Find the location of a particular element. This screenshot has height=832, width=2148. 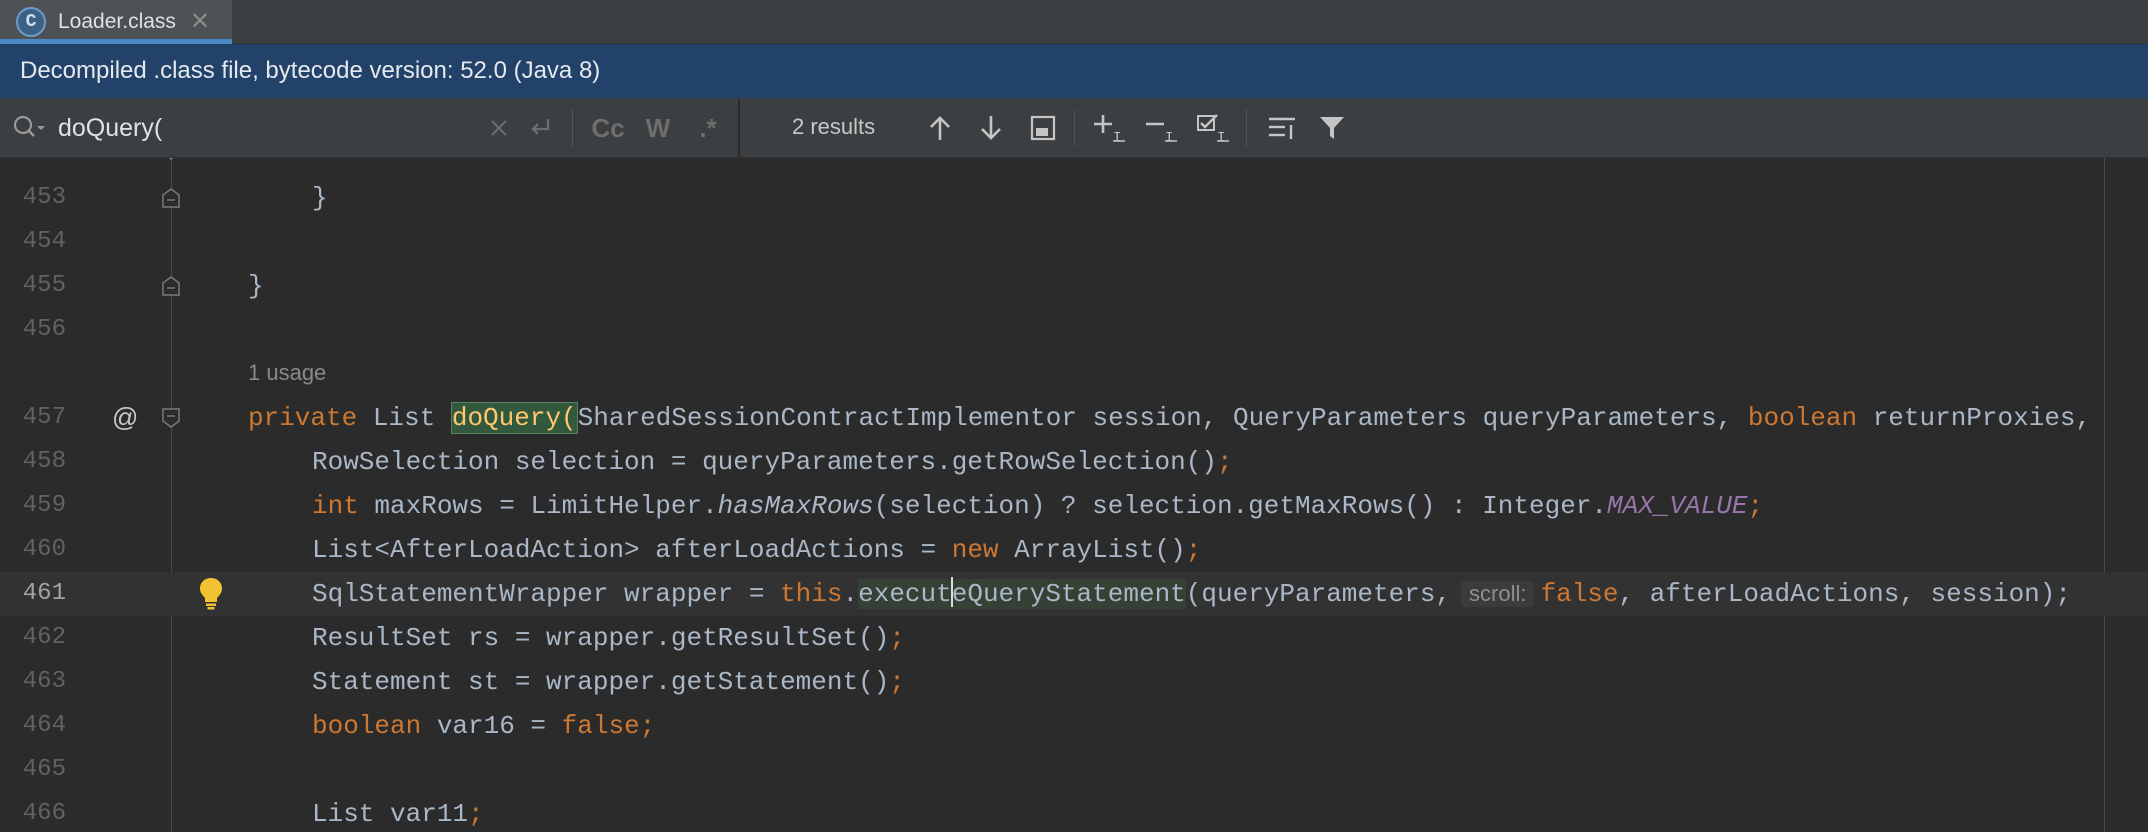

line-number: 466 is located at coordinates (44, 813).